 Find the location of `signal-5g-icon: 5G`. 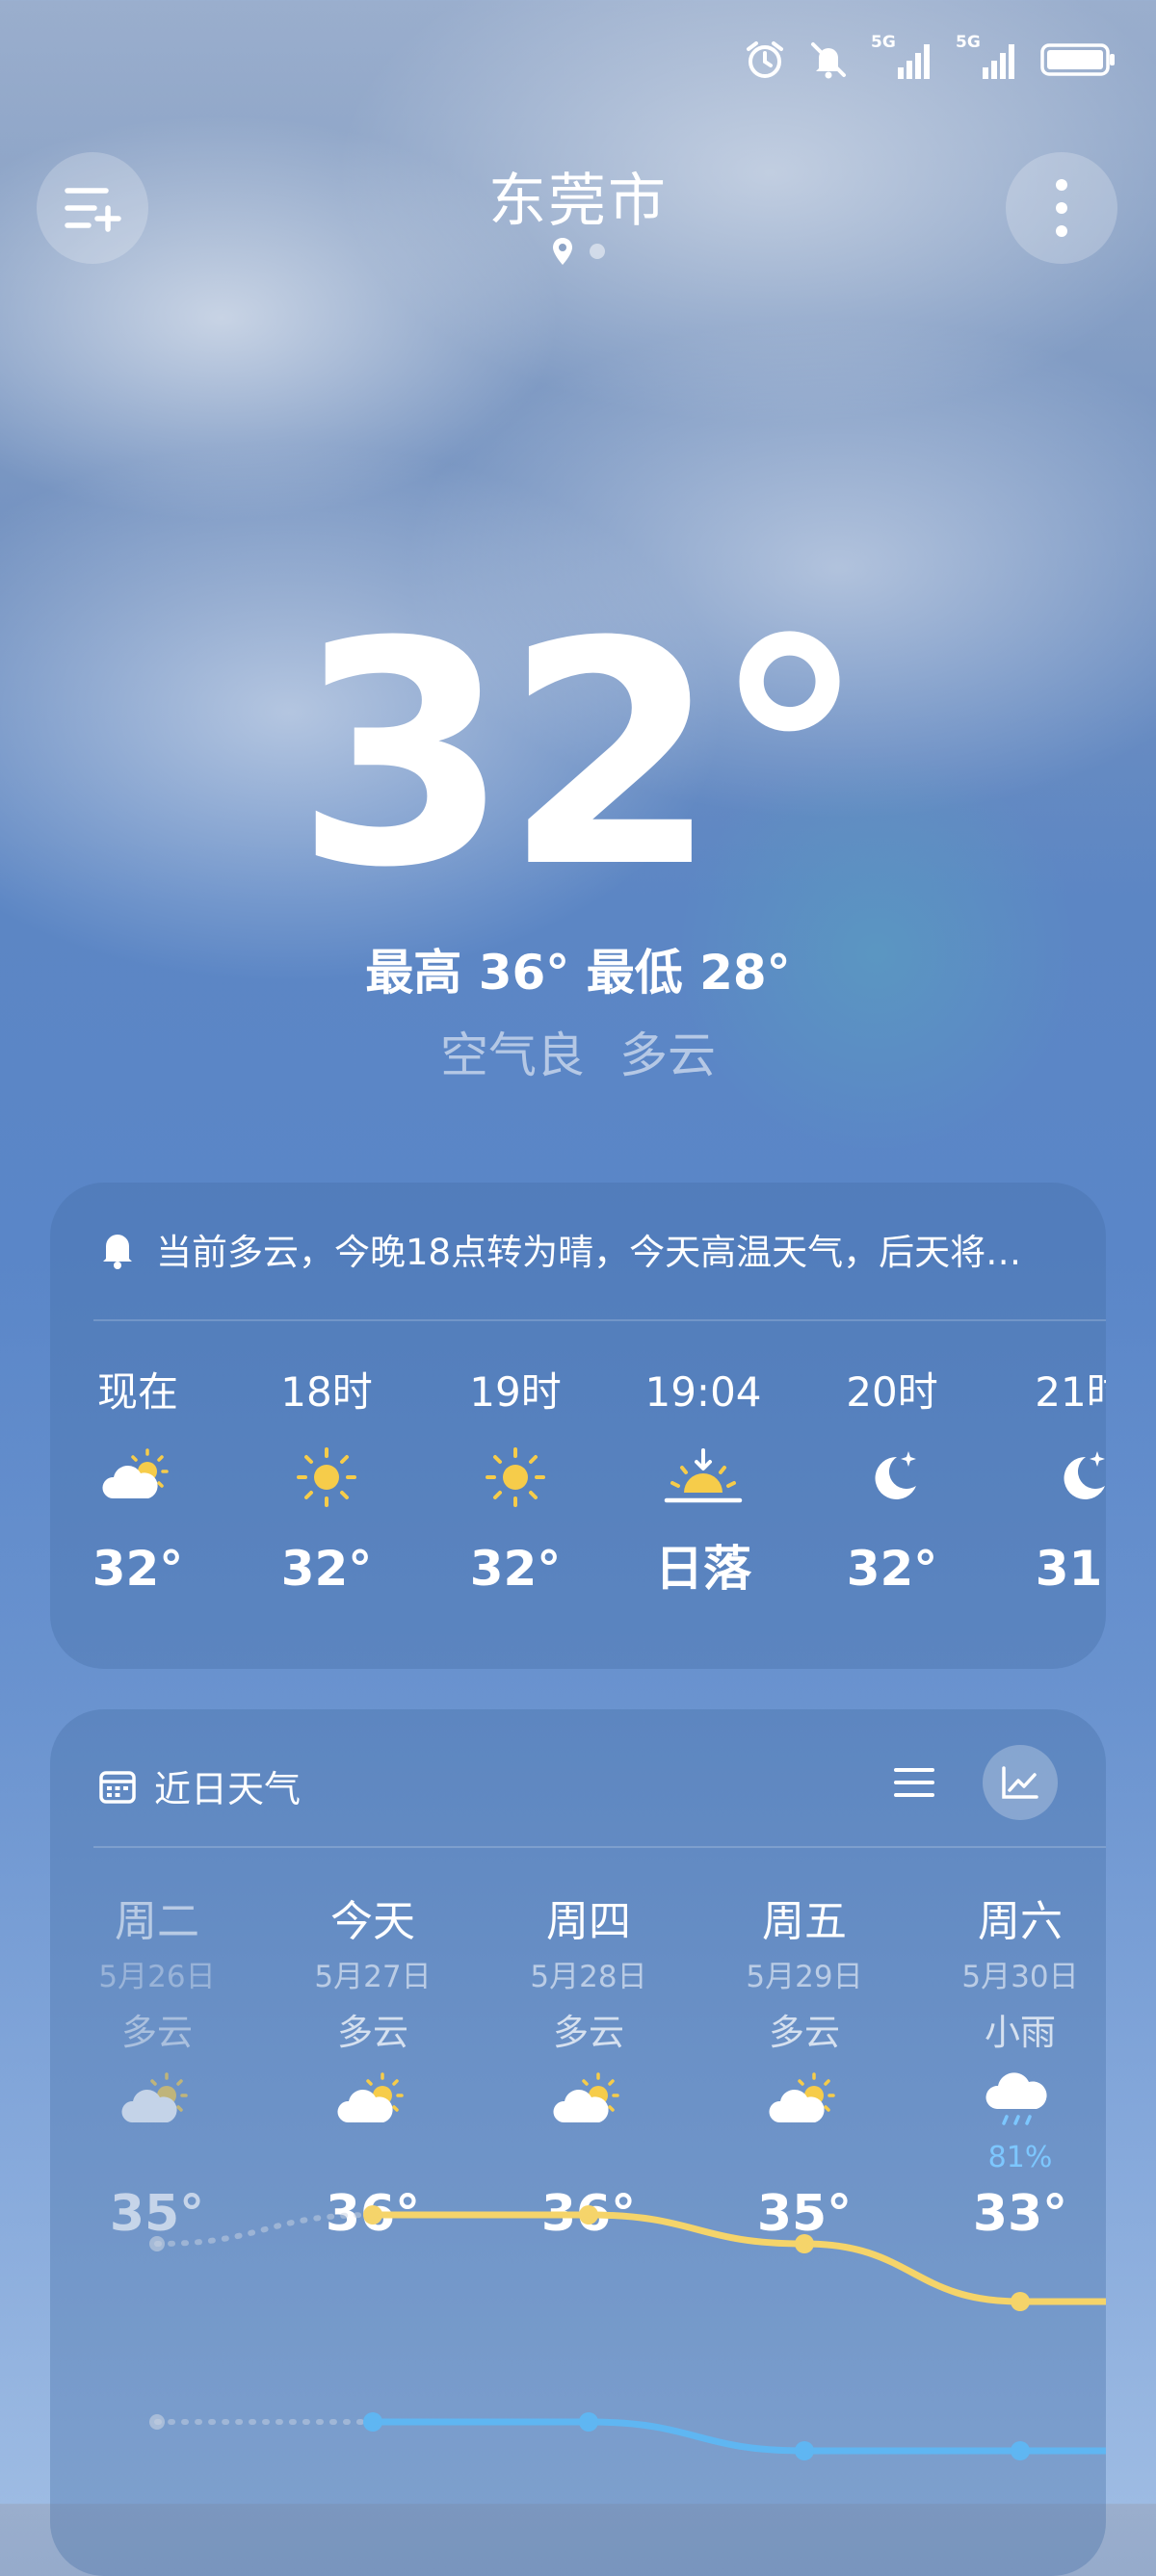

signal-5g-icon: 5G is located at coordinates (902, 57).